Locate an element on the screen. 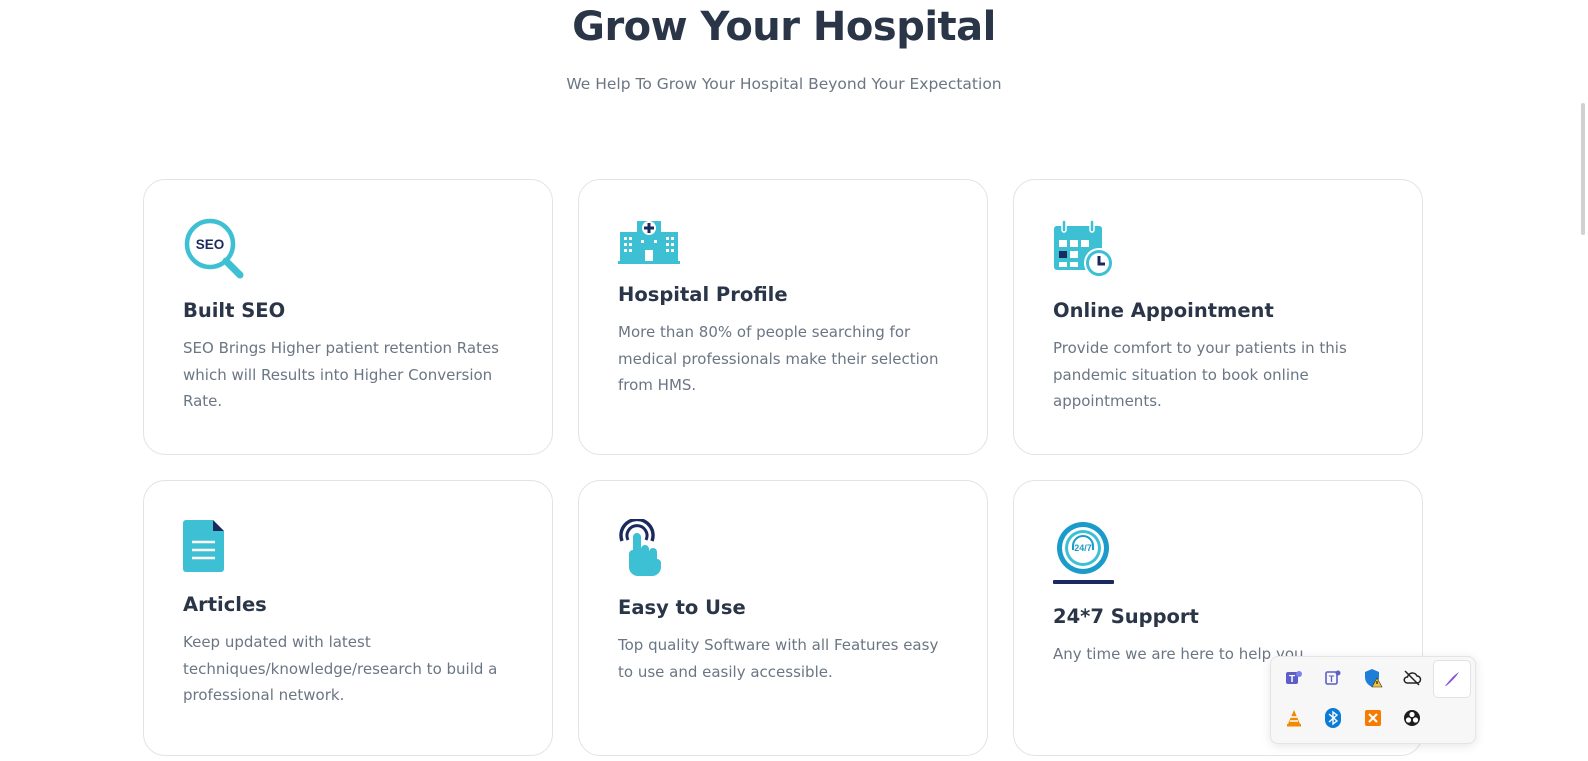 The image size is (1588, 761). svg-text: SEO is located at coordinates (210, 244).